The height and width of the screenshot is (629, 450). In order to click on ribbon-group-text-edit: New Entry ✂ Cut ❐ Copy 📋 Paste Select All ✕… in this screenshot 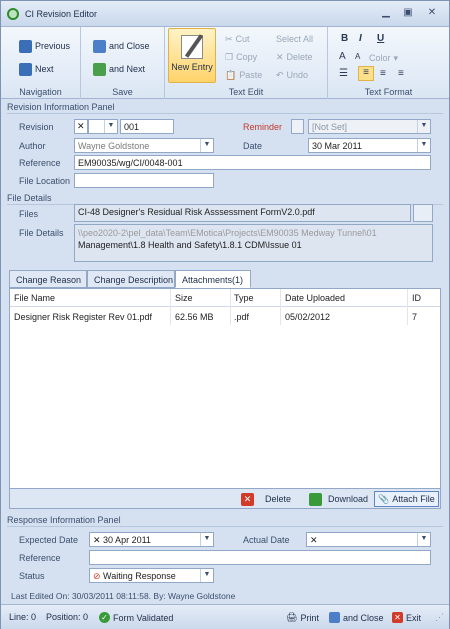, I will do `click(246, 63)`.